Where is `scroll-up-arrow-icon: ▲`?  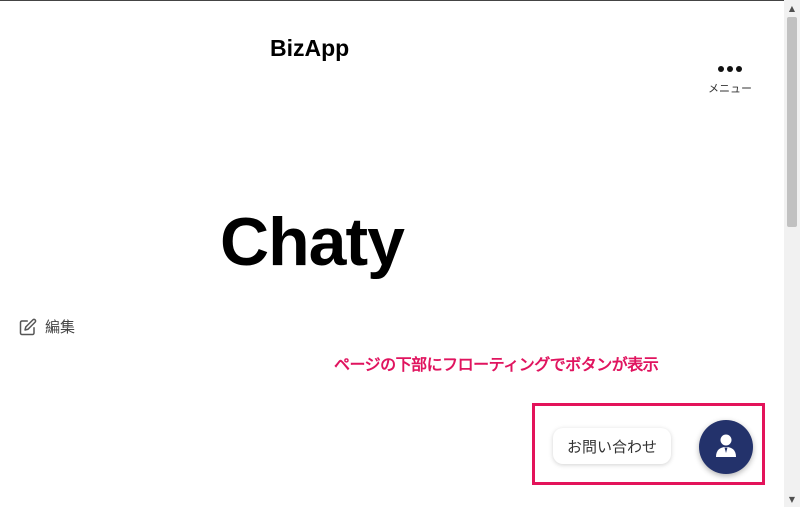 scroll-up-arrow-icon: ▲ is located at coordinates (792, 8).